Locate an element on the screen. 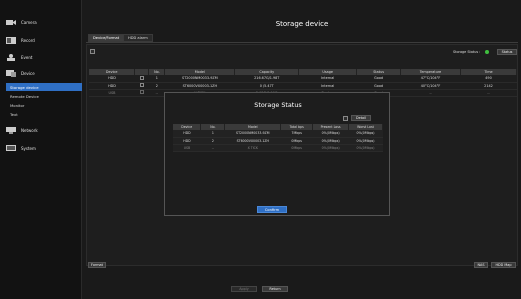 The height and width of the screenshot is (299, 521). confirm-button: Confirm is located at coordinates (272, 209).